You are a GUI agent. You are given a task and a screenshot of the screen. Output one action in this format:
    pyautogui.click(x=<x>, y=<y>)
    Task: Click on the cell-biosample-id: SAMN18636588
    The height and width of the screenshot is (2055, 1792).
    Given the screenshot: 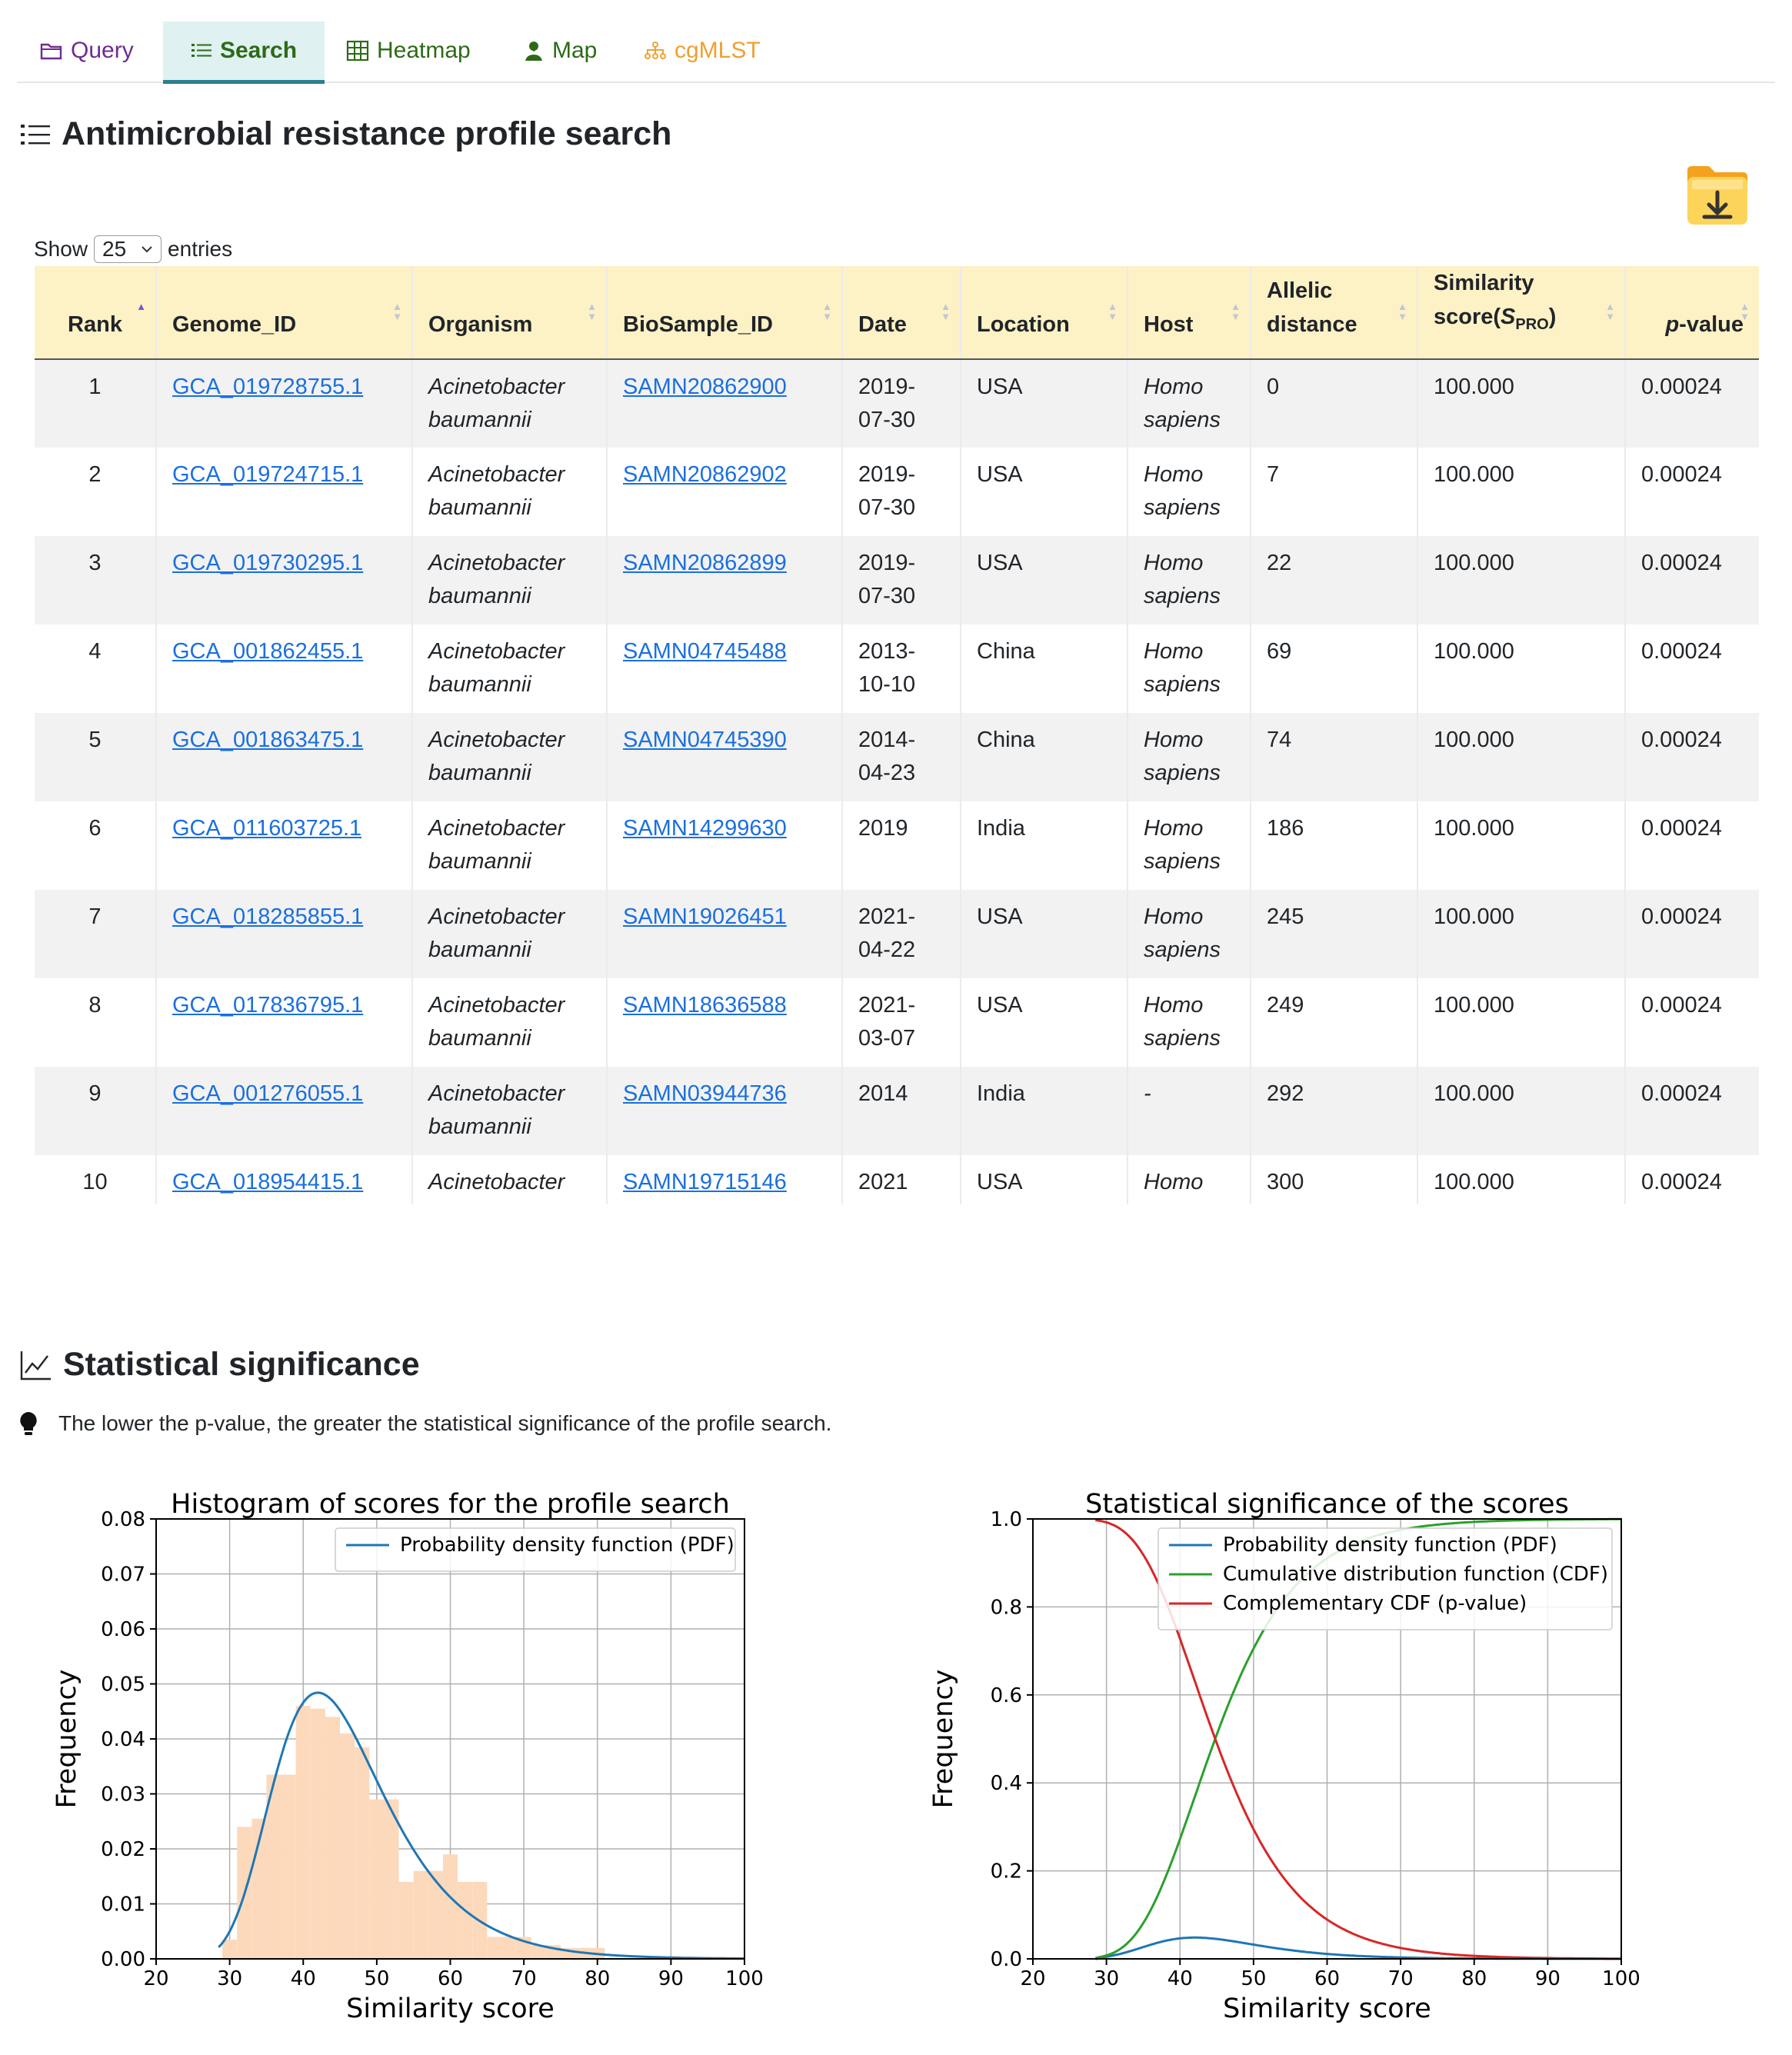 What is the action you would take?
    pyautogui.click(x=724, y=1022)
    